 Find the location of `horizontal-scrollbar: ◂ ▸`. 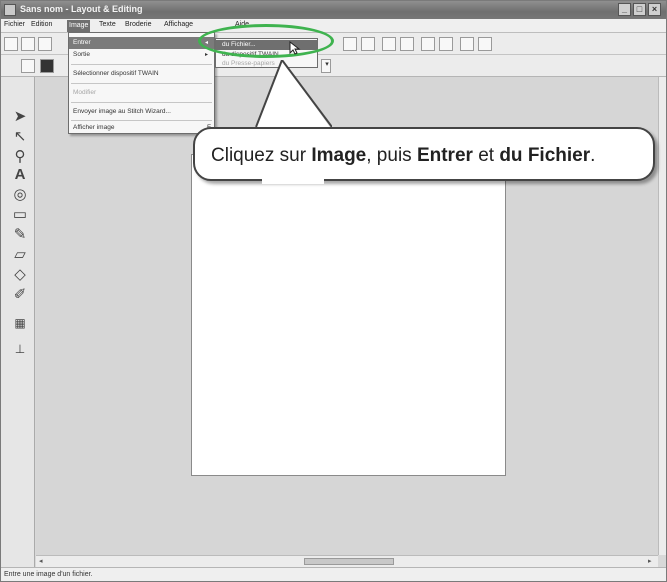

horizontal-scrollbar: ◂ ▸ is located at coordinates (347, 561).